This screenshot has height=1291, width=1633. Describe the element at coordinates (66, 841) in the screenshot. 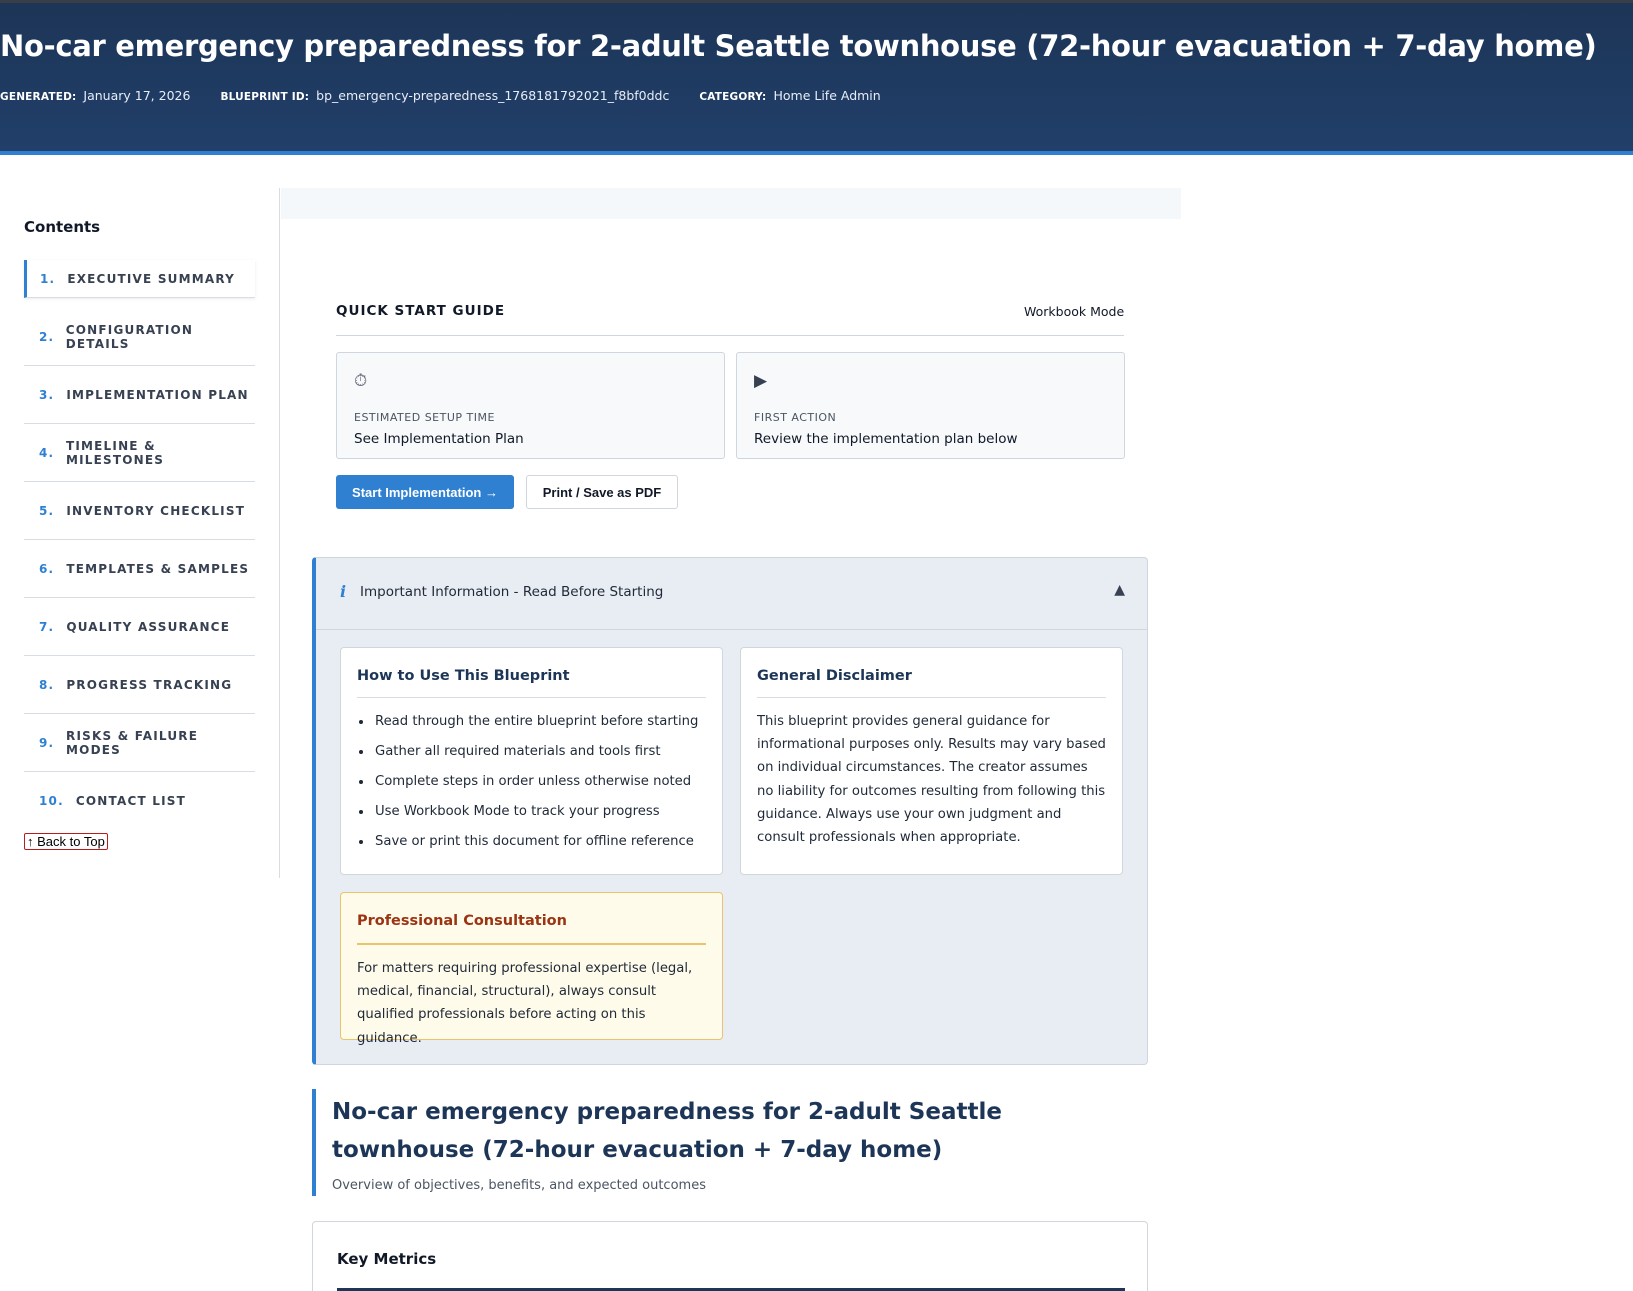

I see `back-to-top-button: ↑ Back to Top` at that location.